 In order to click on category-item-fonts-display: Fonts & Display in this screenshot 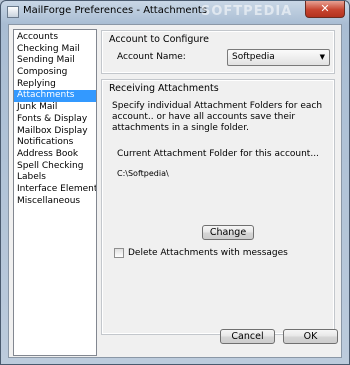, I will do `click(55, 120)`.